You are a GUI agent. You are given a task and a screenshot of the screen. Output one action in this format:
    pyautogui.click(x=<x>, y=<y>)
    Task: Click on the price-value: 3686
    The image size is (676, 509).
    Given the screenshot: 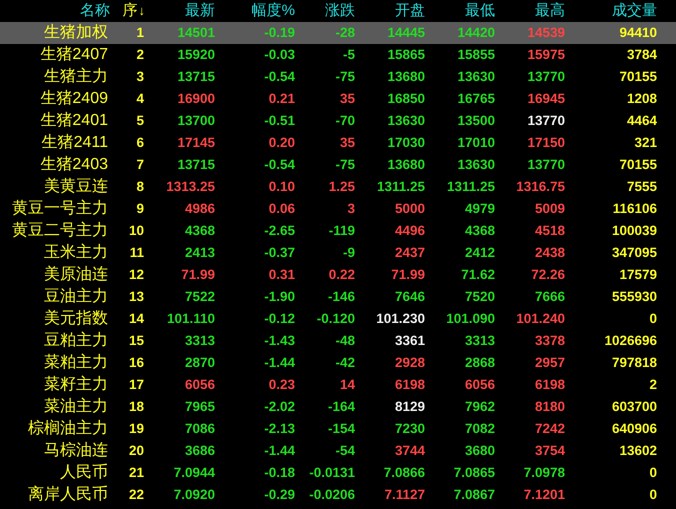 What is the action you would take?
    pyautogui.click(x=199, y=450)
    